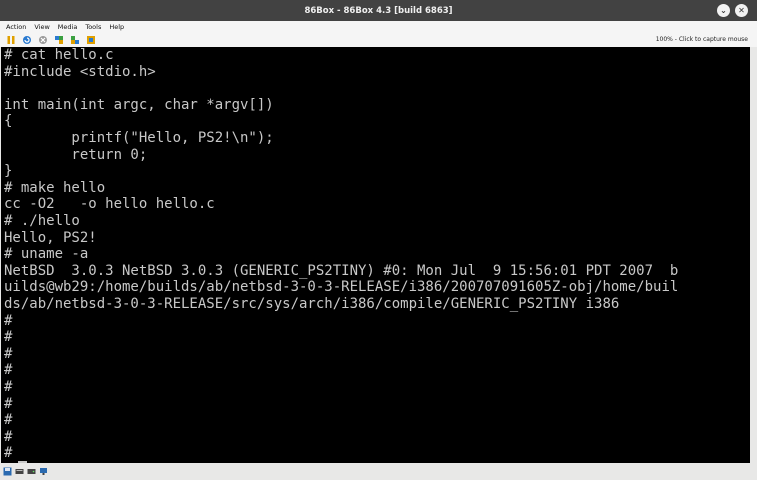 The width and height of the screenshot is (757, 480). What do you see at coordinates (42, 221) in the screenshot?
I see `terminal-line: # ./hello` at bounding box center [42, 221].